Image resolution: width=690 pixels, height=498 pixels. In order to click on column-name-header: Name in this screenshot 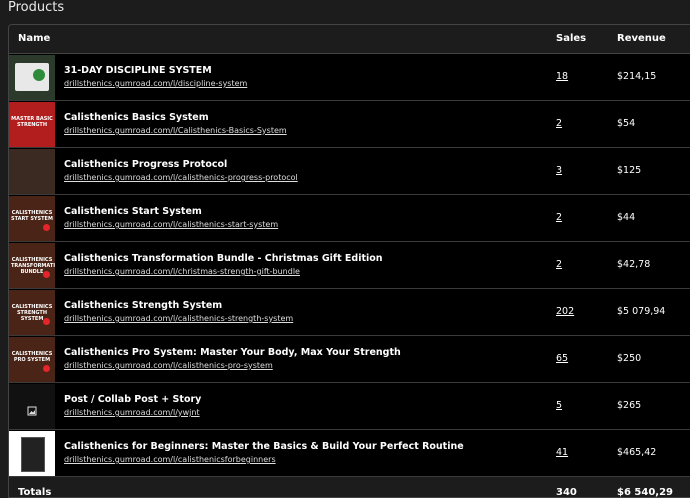, I will do `click(34, 38)`.